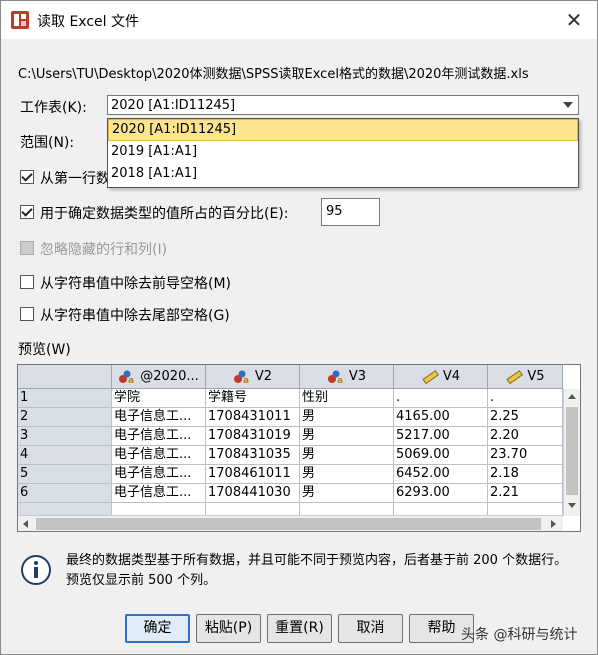 The height and width of the screenshot is (655, 598). What do you see at coordinates (553, 524) in the screenshot?
I see `scroll-right-icon` at bounding box center [553, 524].